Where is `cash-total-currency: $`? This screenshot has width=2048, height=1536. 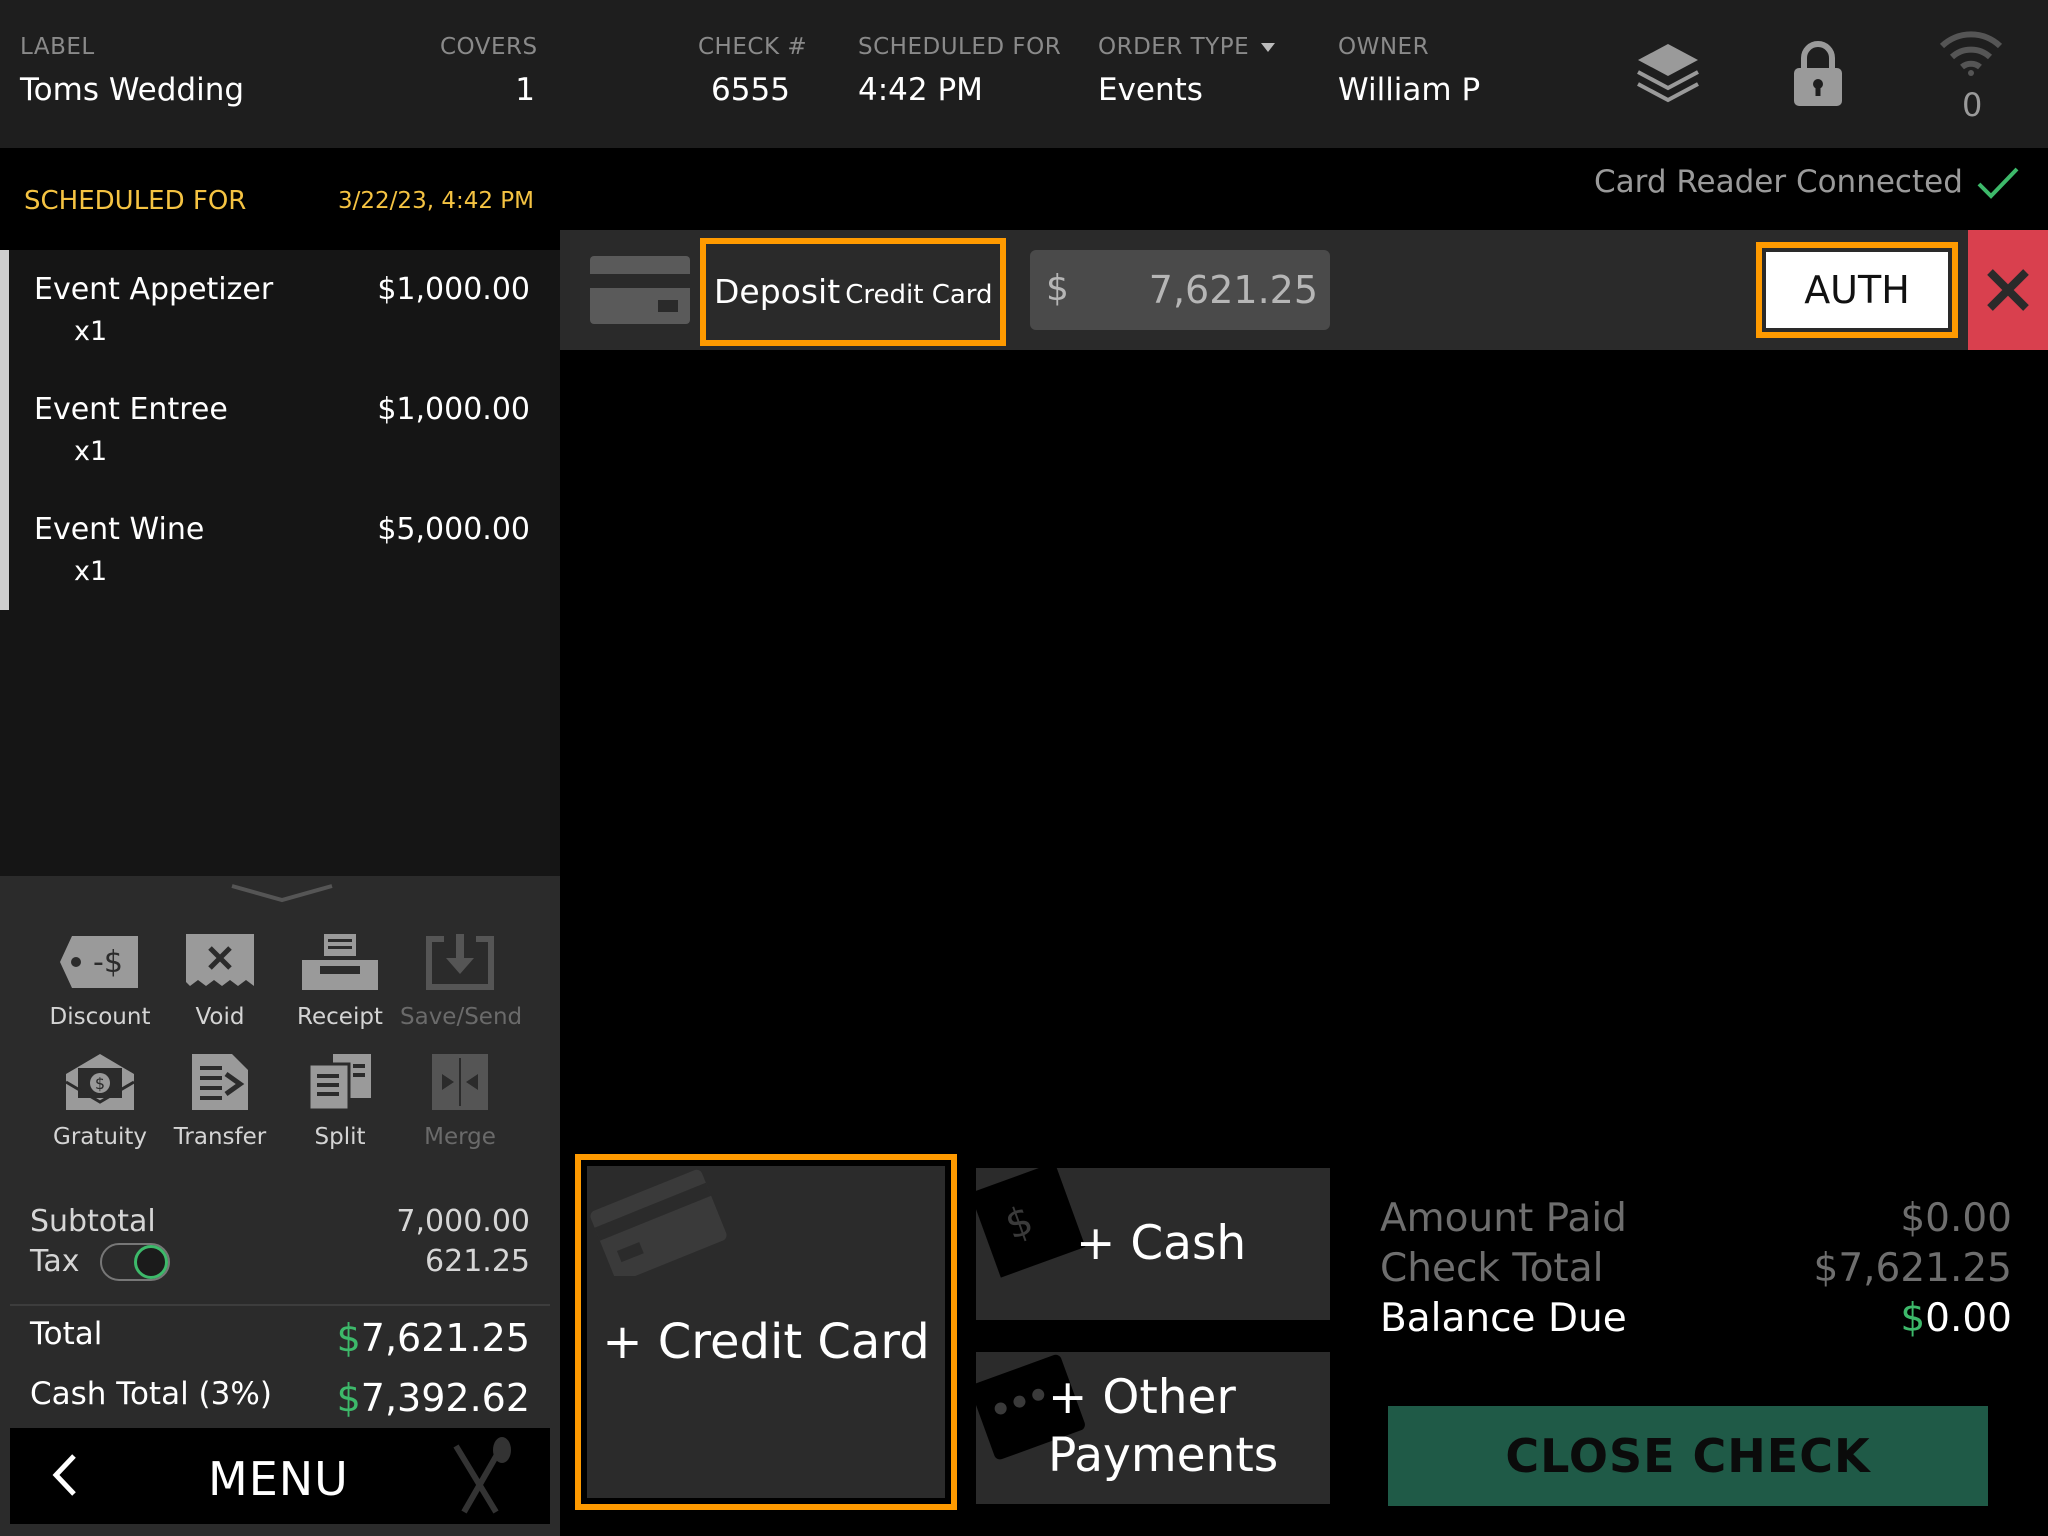 cash-total-currency: $ is located at coordinates (348, 1398).